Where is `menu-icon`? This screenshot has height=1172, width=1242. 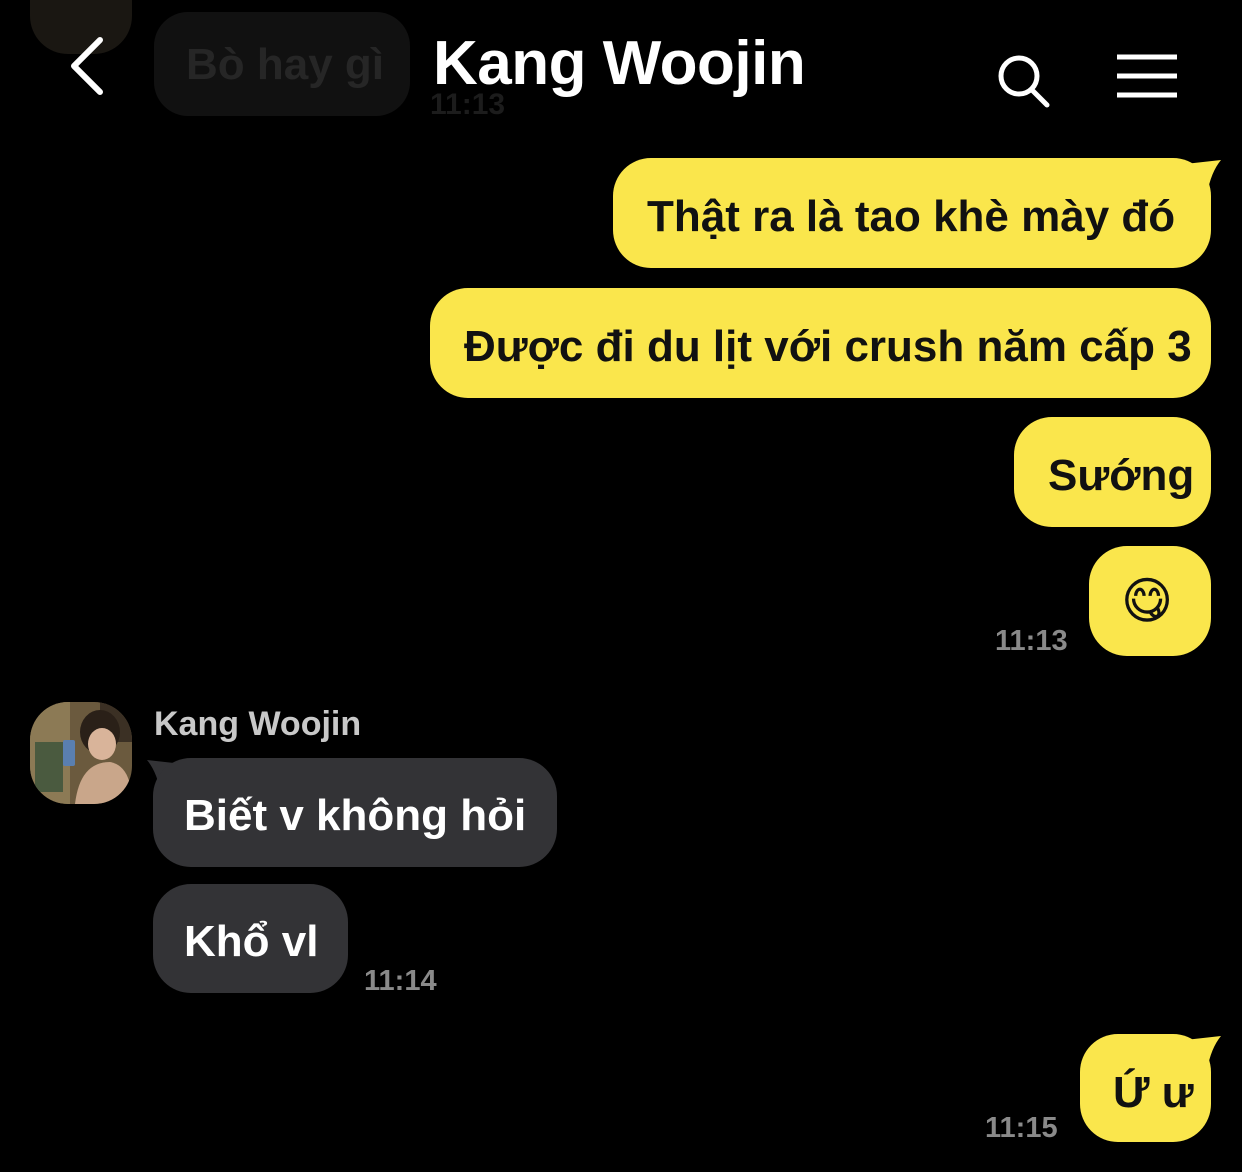 menu-icon is located at coordinates (1147, 77).